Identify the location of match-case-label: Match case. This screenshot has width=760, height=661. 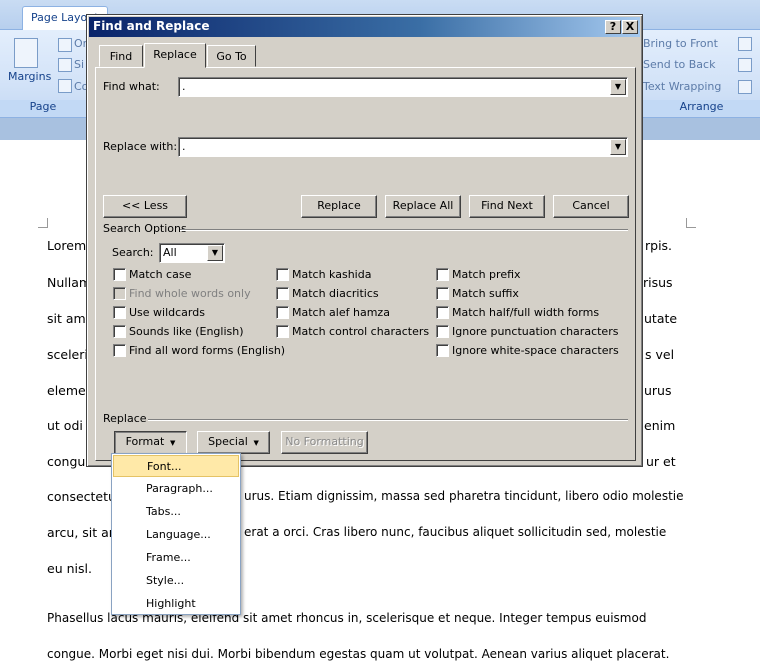
(160, 274).